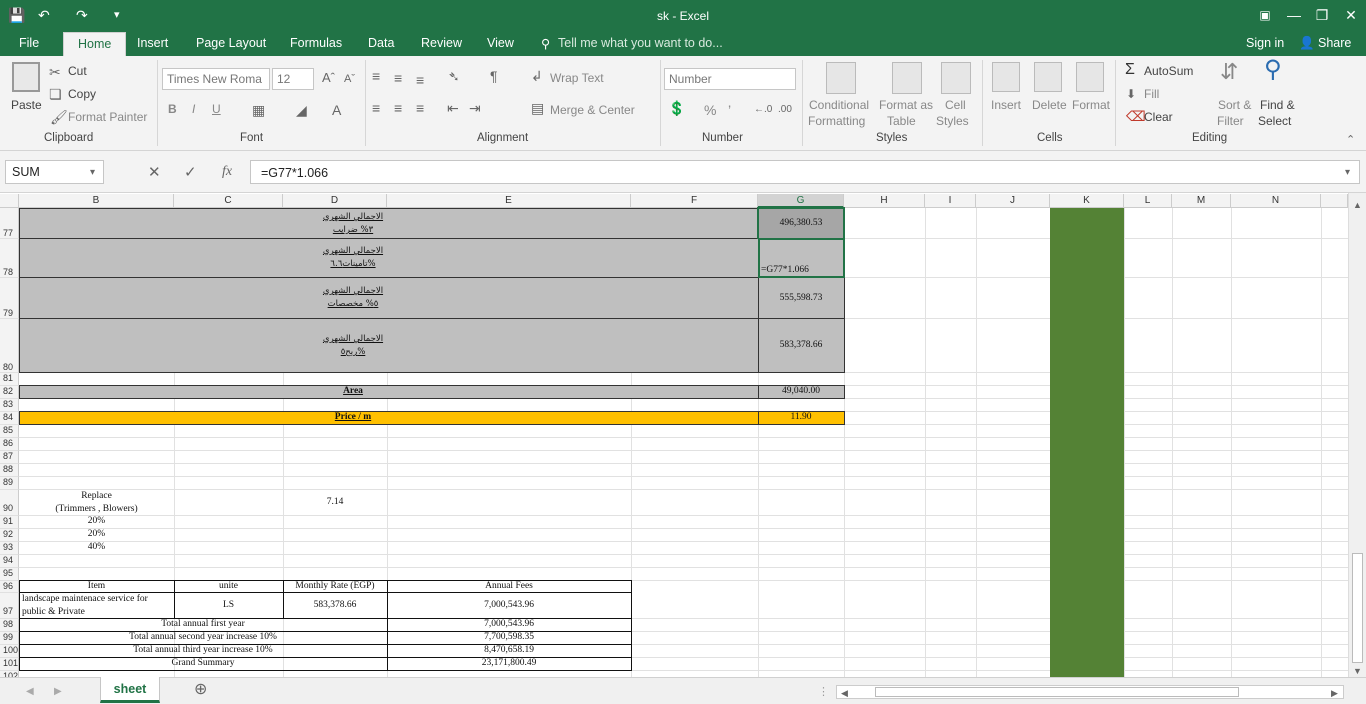 The image size is (1366, 704). I want to click on cell-b101: Grand Summary, so click(203, 663).